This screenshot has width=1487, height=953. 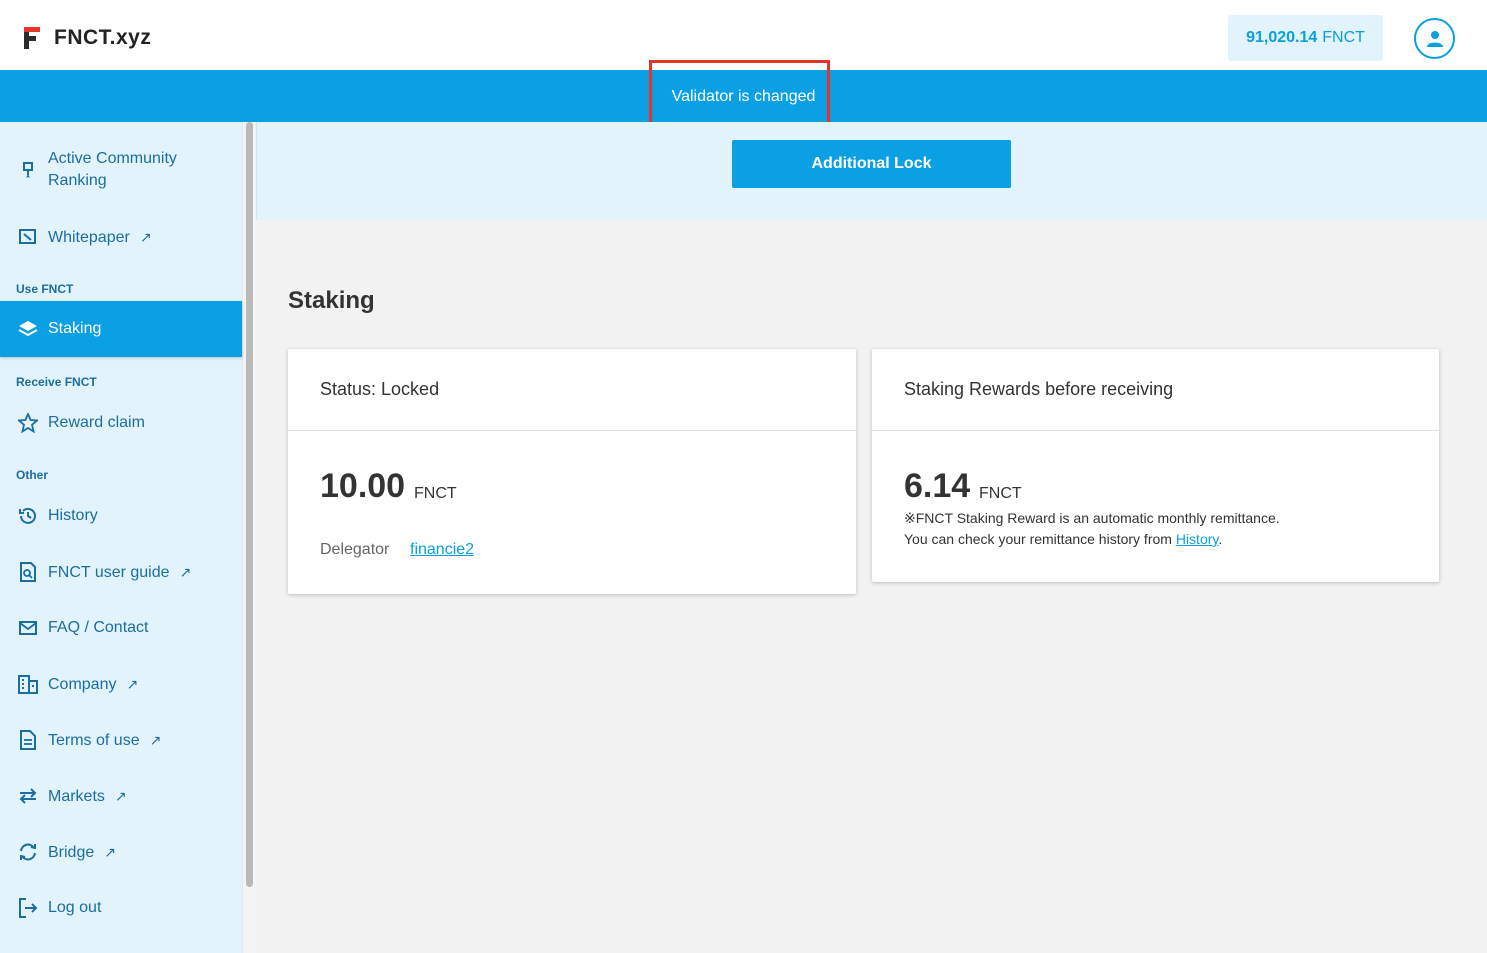 I want to click on additional-lock-button: Additional Lock, so click(x=871, y=164).